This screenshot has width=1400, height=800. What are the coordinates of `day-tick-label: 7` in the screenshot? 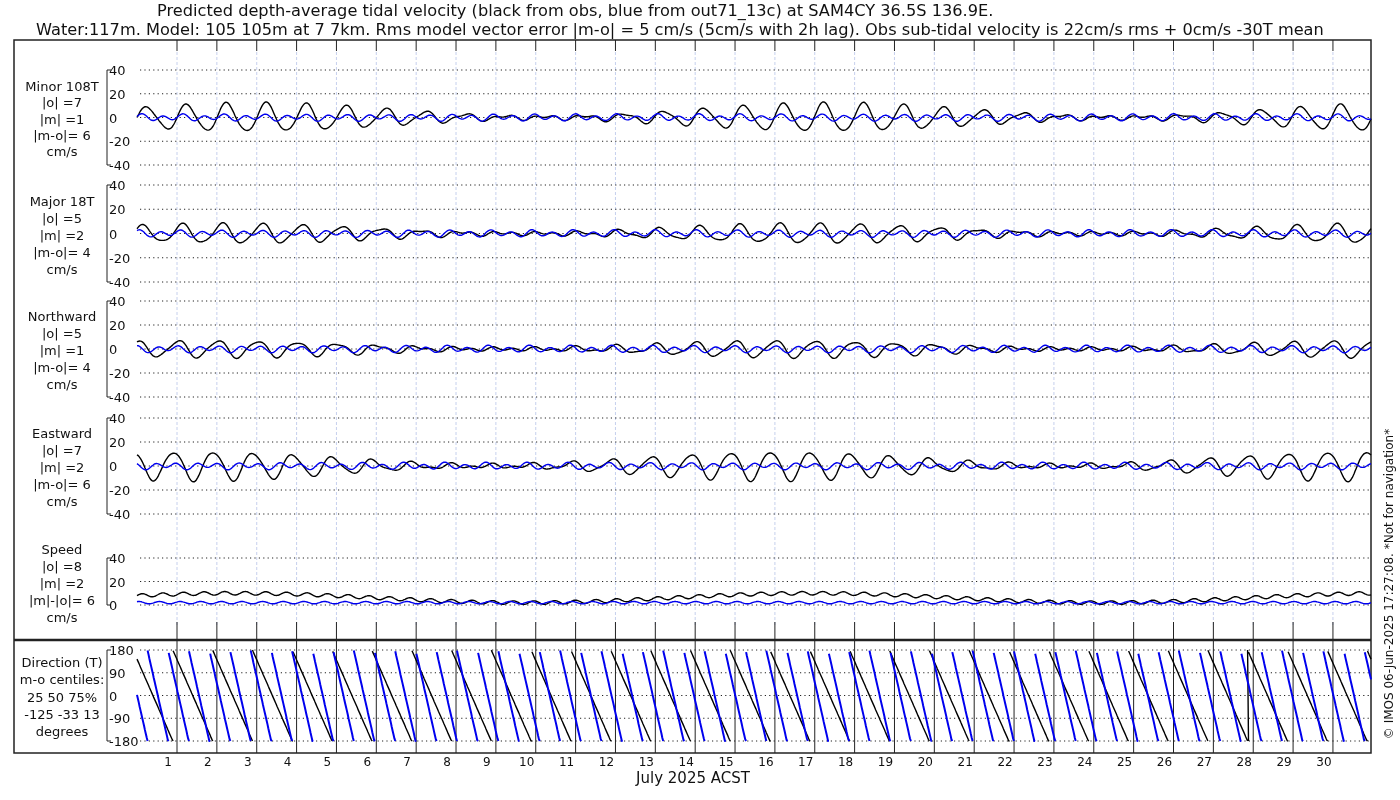 It's located at (407, 762).